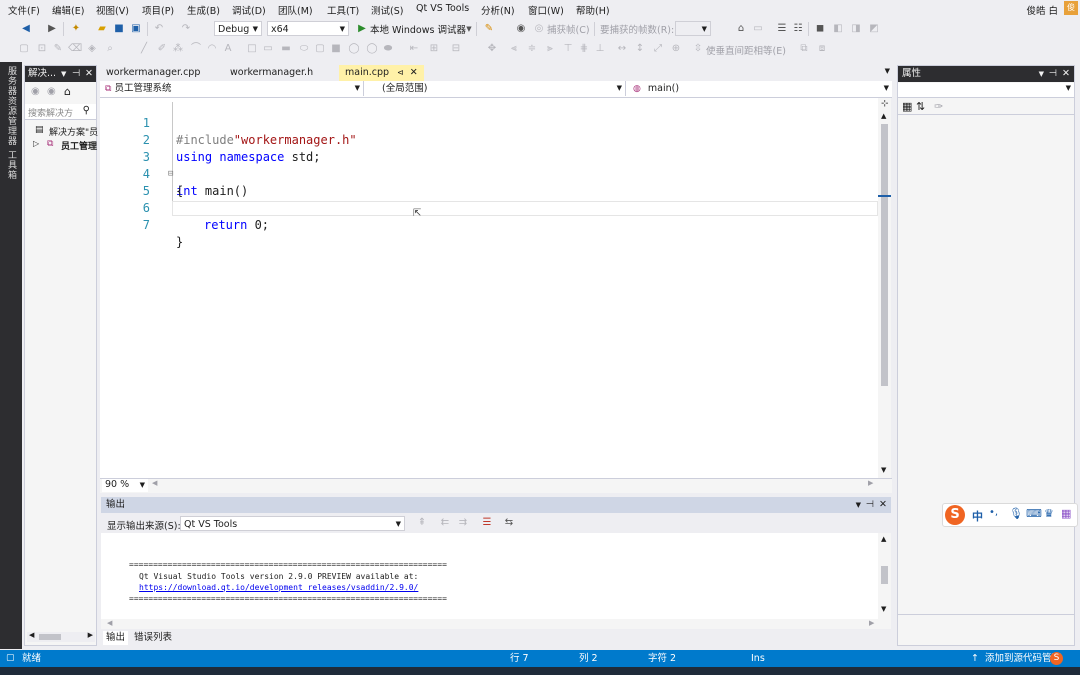 The image size is (1080, 675). Describe the element at coordinates (24, 49) in the screenshot. I see `select-icon: ▢` at that location.